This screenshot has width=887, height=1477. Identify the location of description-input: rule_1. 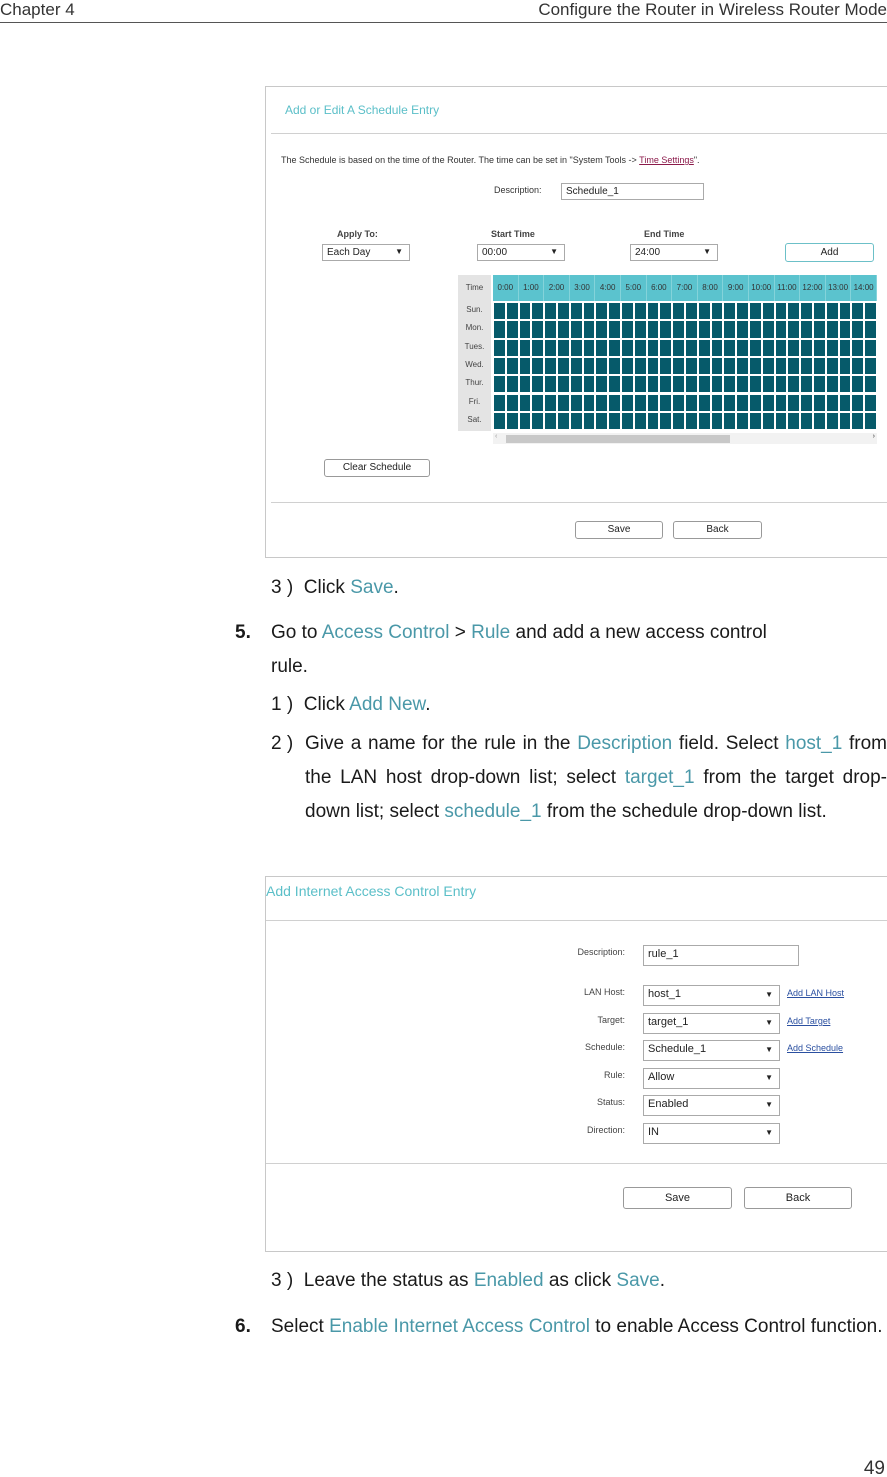
(721, 955).